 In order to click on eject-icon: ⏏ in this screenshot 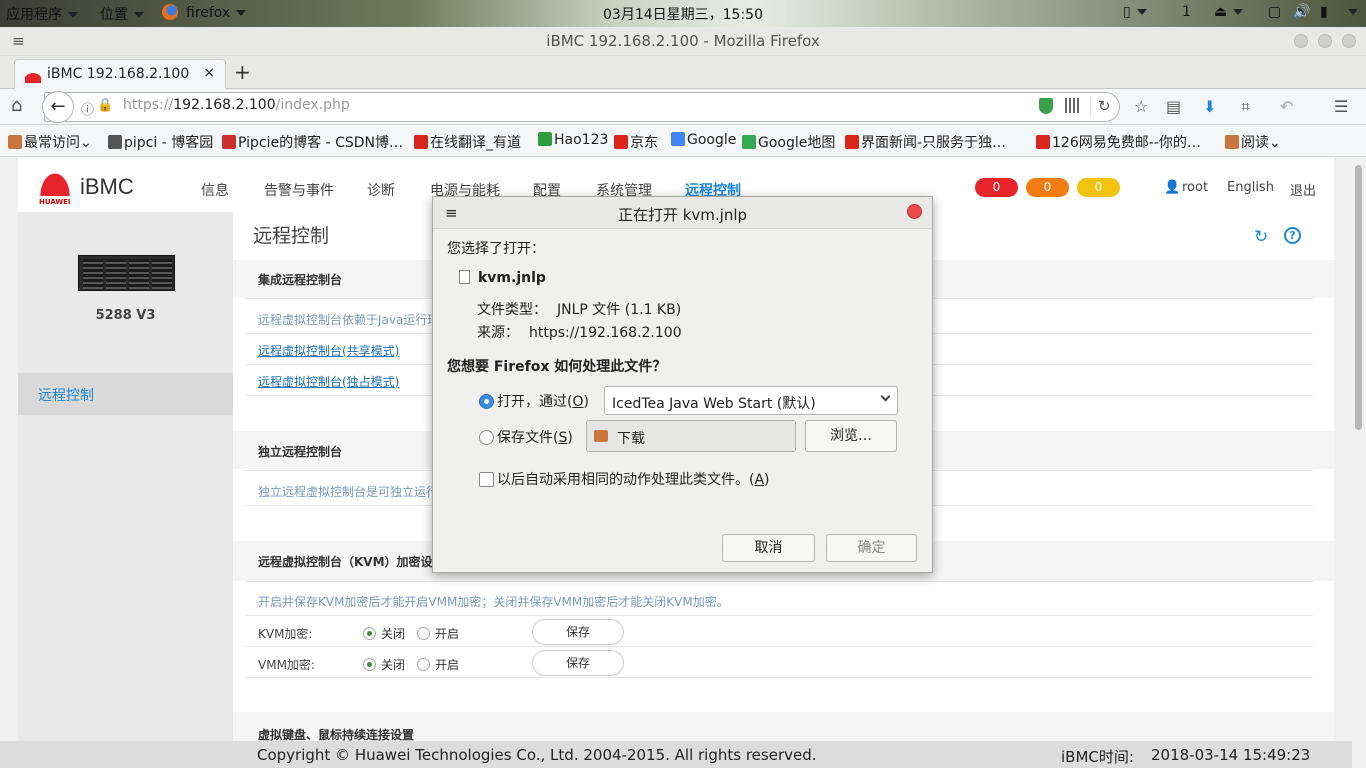, I will do `click(1229, 12)`.